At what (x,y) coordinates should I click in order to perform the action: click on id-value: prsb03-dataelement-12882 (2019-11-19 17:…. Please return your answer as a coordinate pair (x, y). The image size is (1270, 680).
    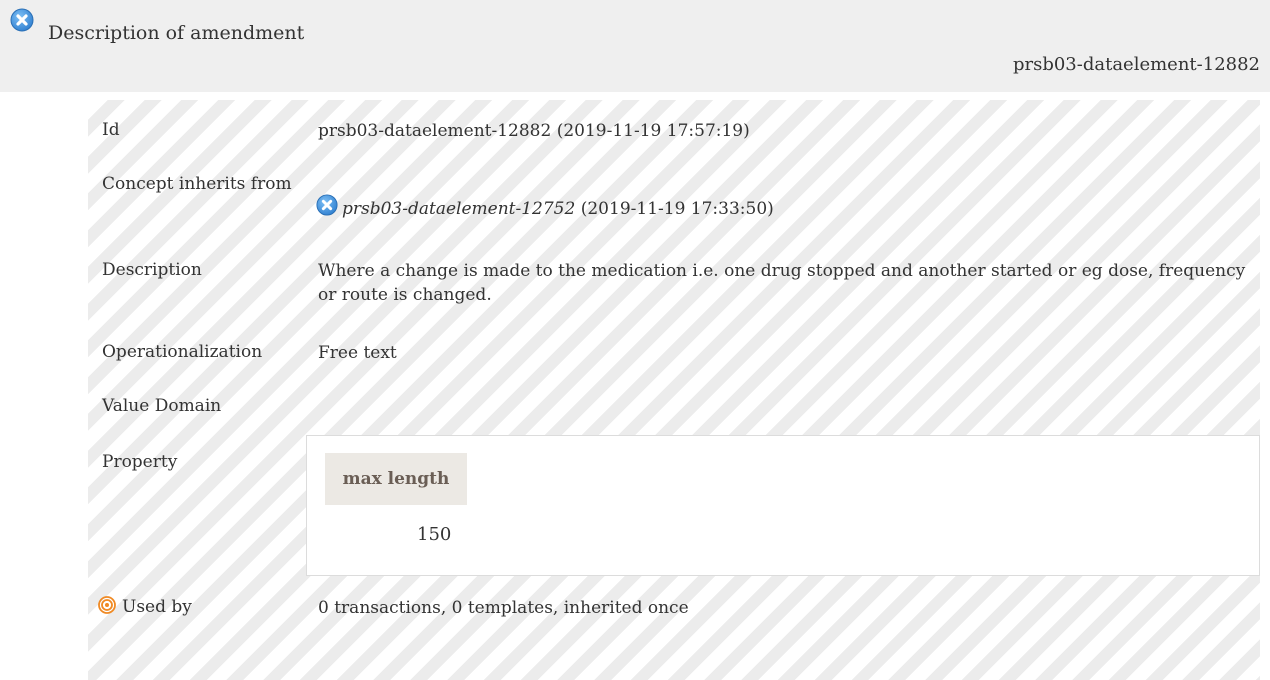
    Looking at the image, I should click on (534, 131).